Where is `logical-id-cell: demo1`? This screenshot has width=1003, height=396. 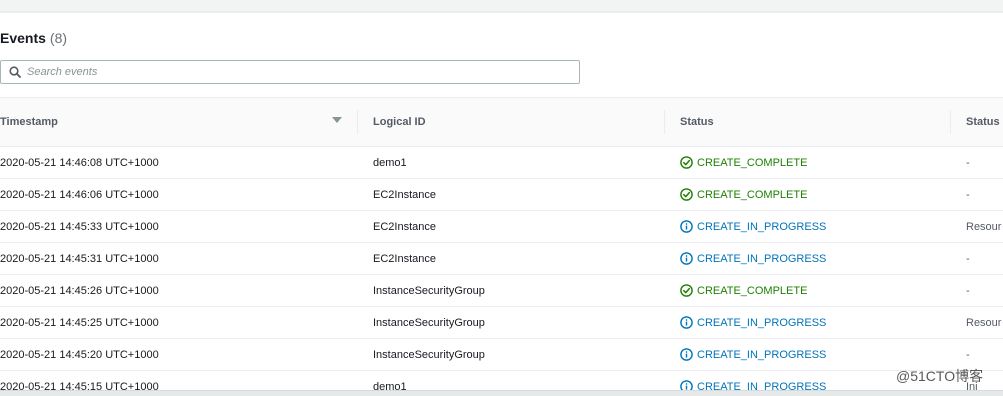 logical-id-cell: demo1 is located at coordinates (390, 162).